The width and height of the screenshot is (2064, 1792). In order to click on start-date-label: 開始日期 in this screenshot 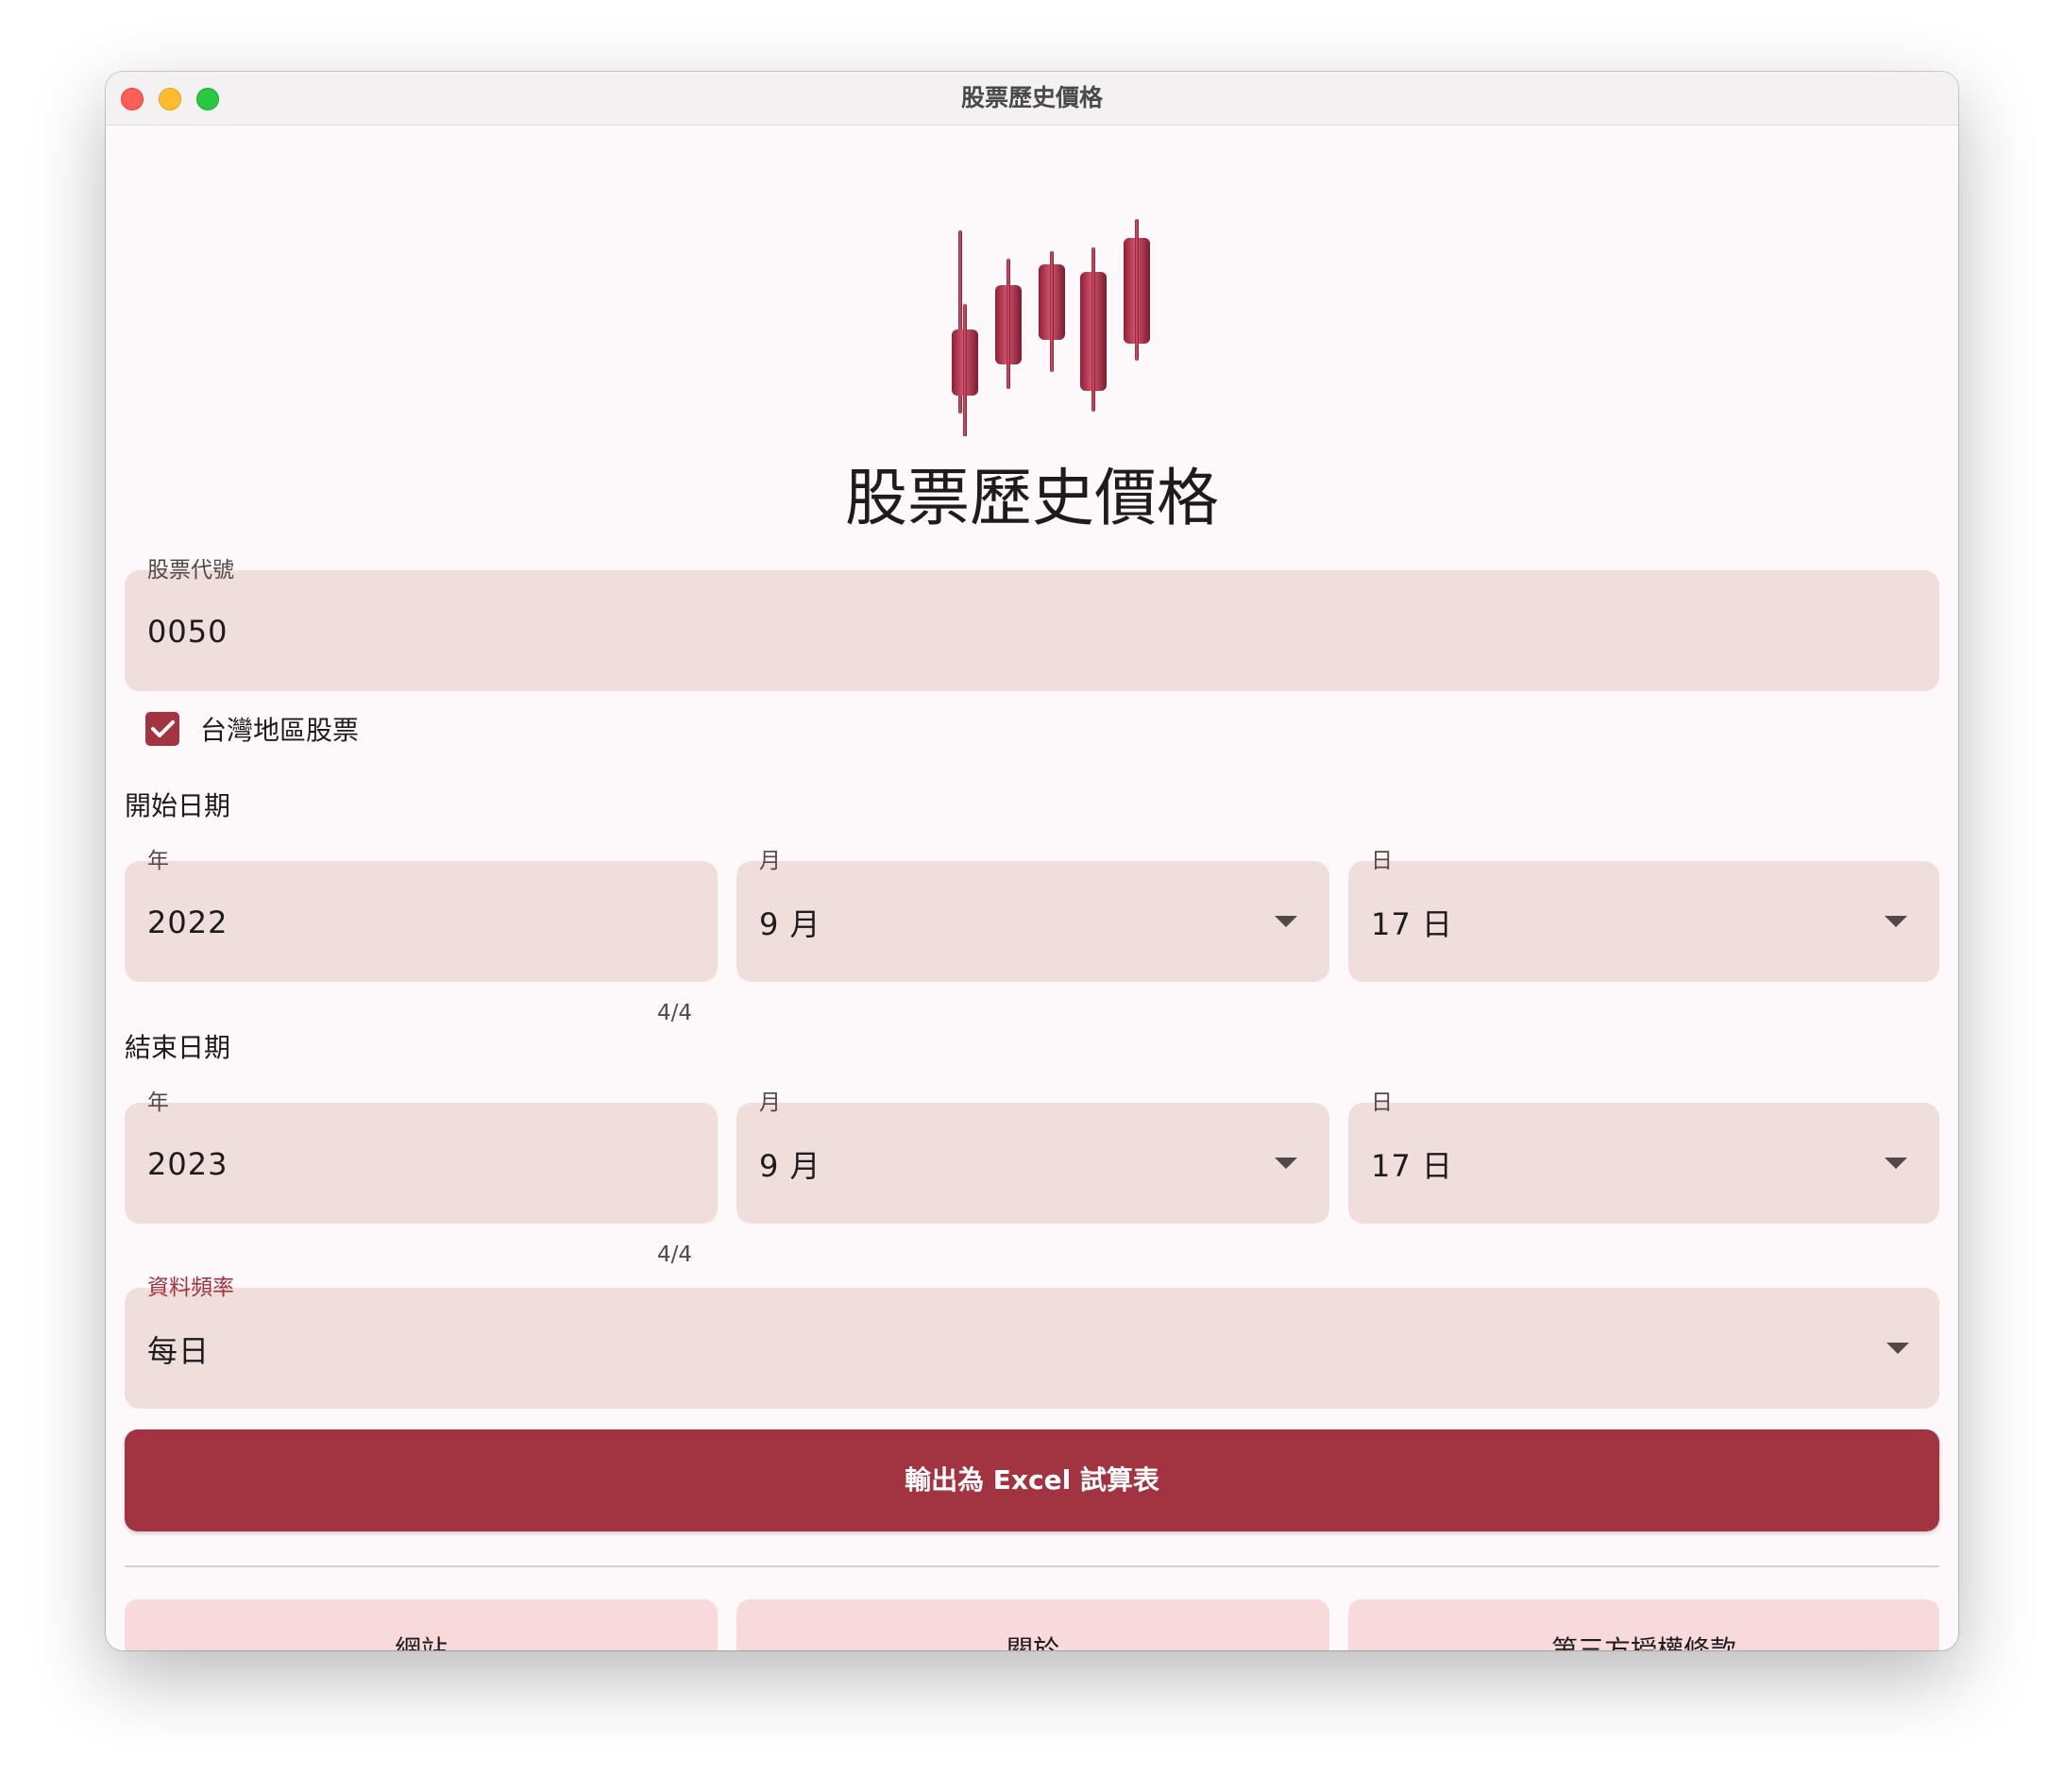, I will do `click(178, 806)`.